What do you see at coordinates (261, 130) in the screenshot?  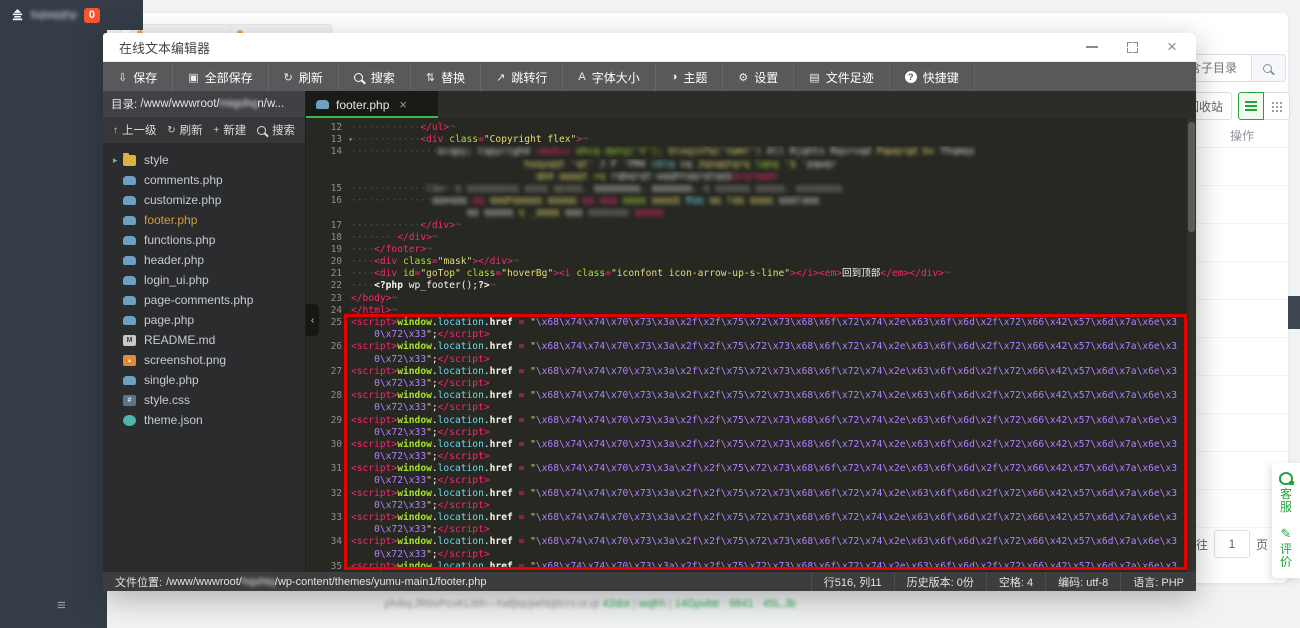 I see `tree-search-icon` at bounding box center [261, 130].